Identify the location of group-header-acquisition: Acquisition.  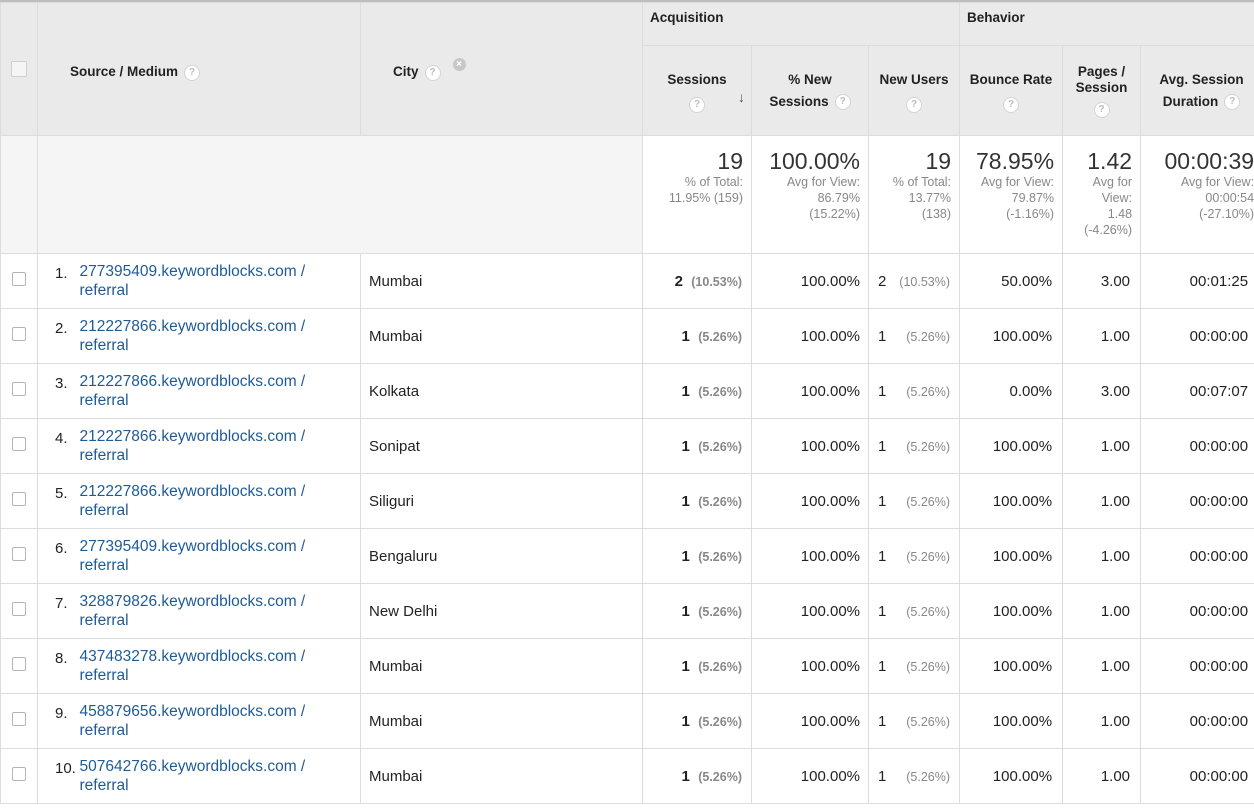
(801, 24).